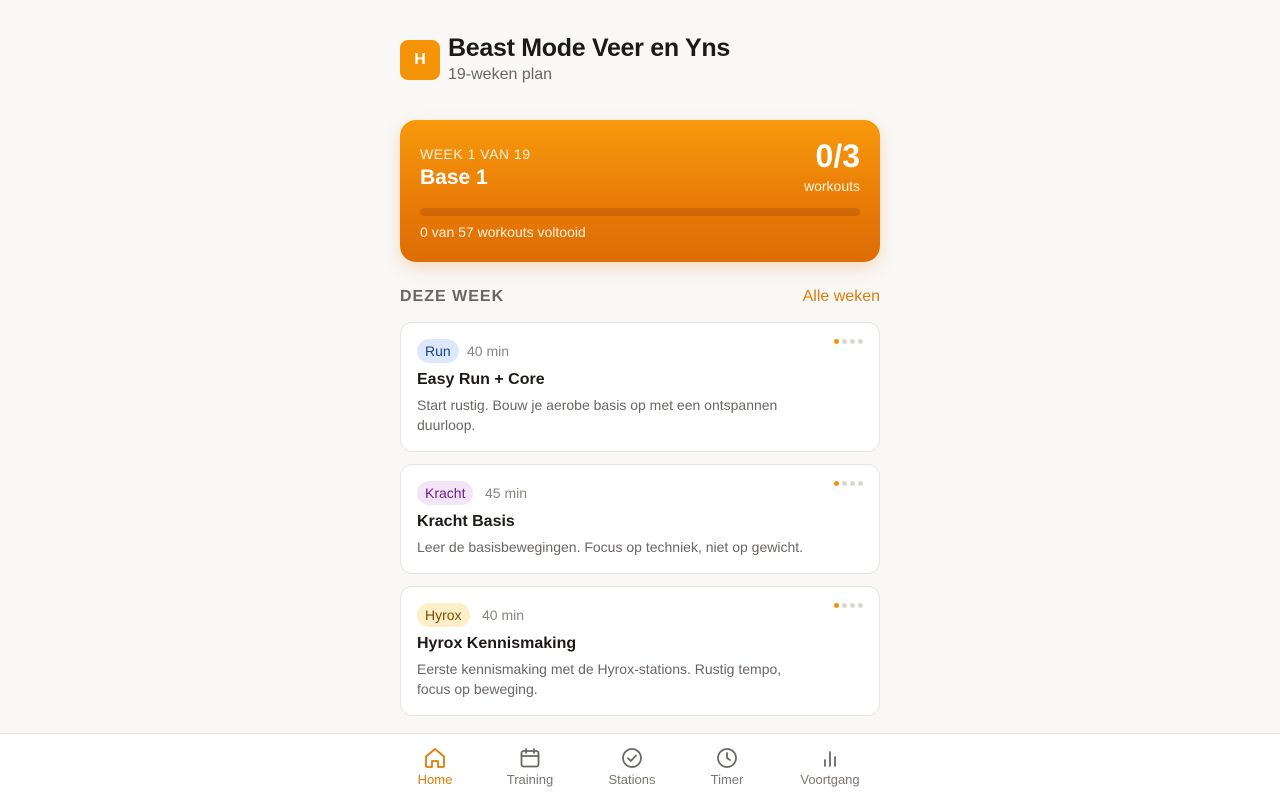 Image resolution: width=1280 pixels, height=800 pixels. I want to click on clock-icon, so click(727, 758).